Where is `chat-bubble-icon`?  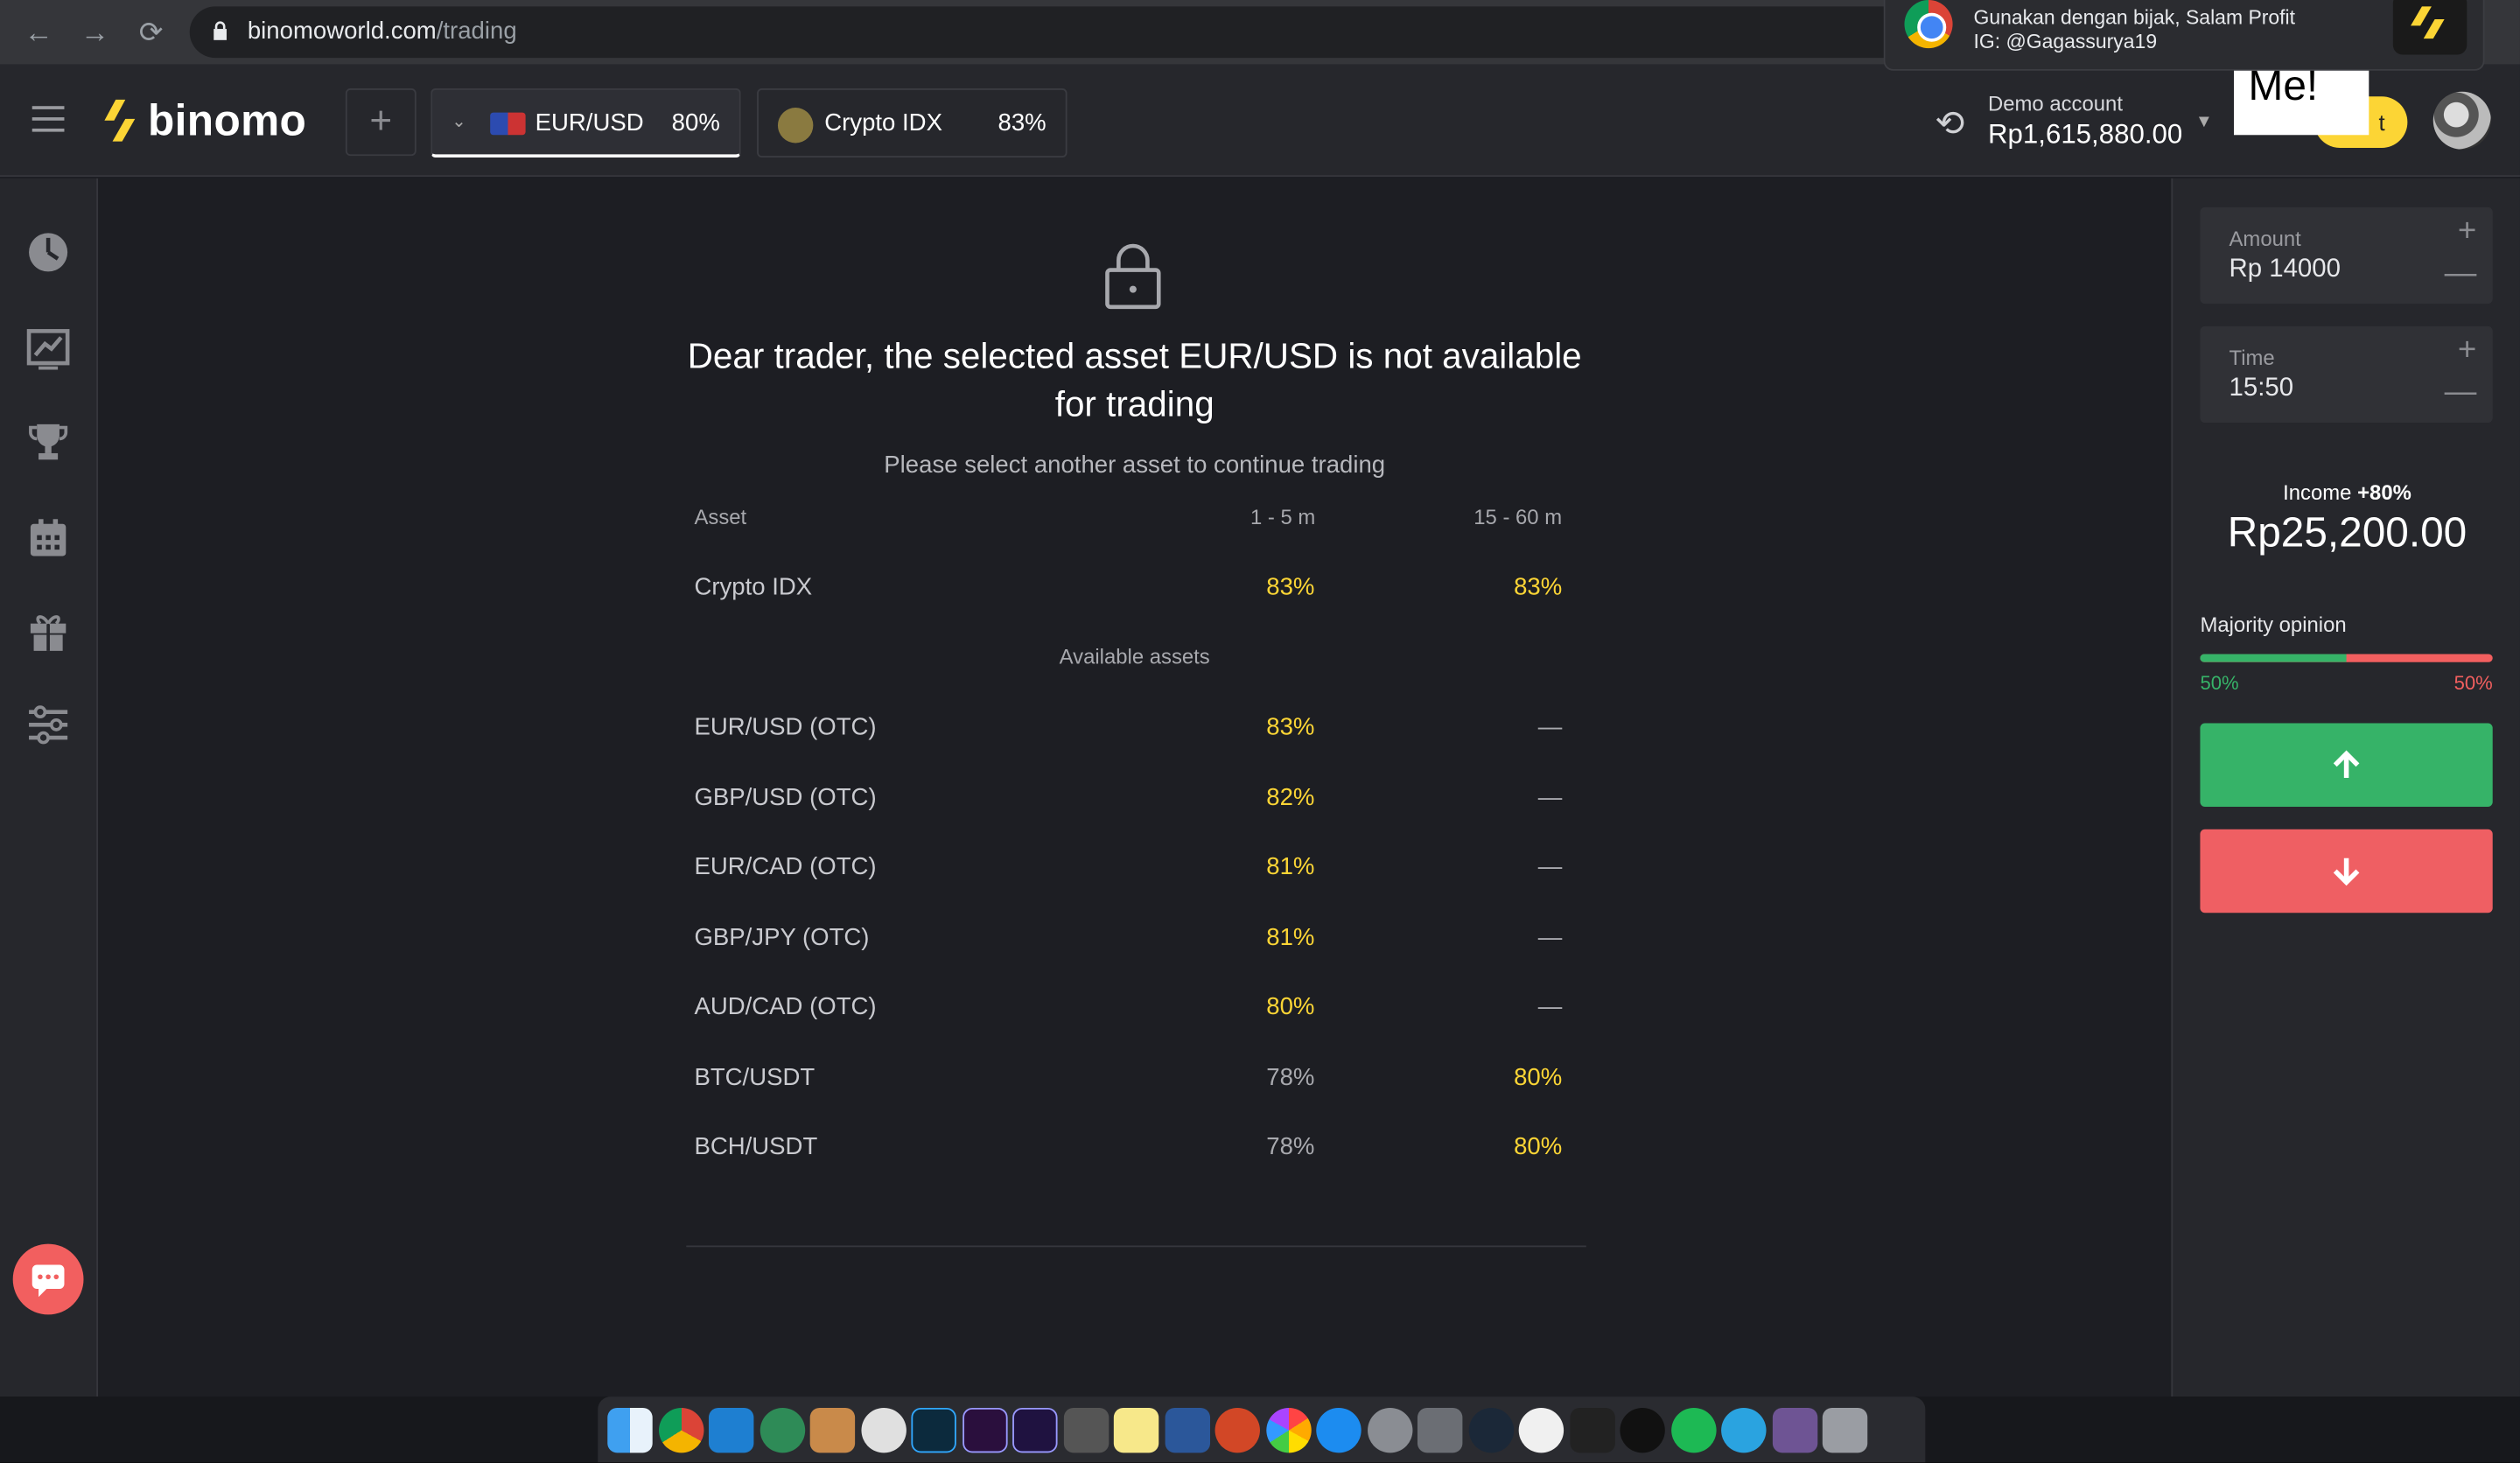 chat-bubble-icon is located at coordinates (48, 1281).